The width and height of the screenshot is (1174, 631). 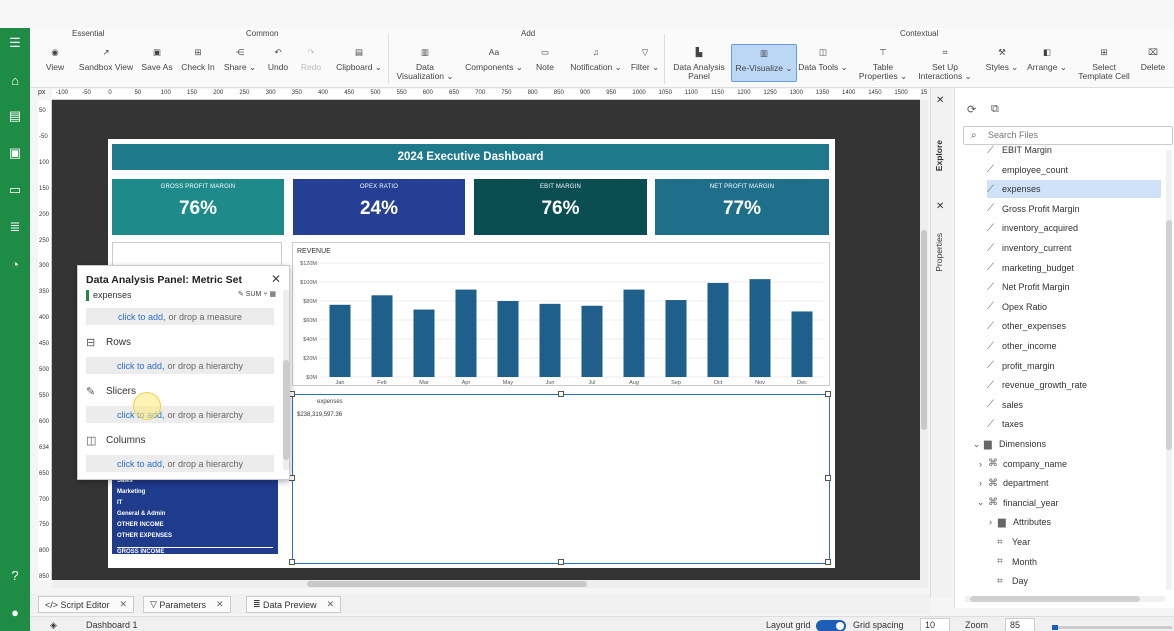 I want to click on kpi-ebit-margin: EBIT MARGIN 76%, so click(x=560, y=207).